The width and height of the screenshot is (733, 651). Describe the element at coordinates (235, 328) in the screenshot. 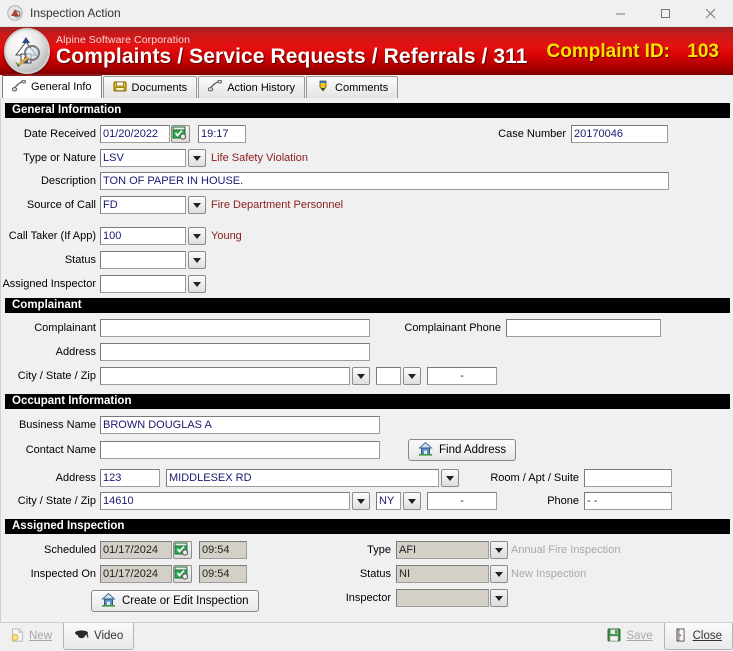

I see `complainant-name-input` at that location.